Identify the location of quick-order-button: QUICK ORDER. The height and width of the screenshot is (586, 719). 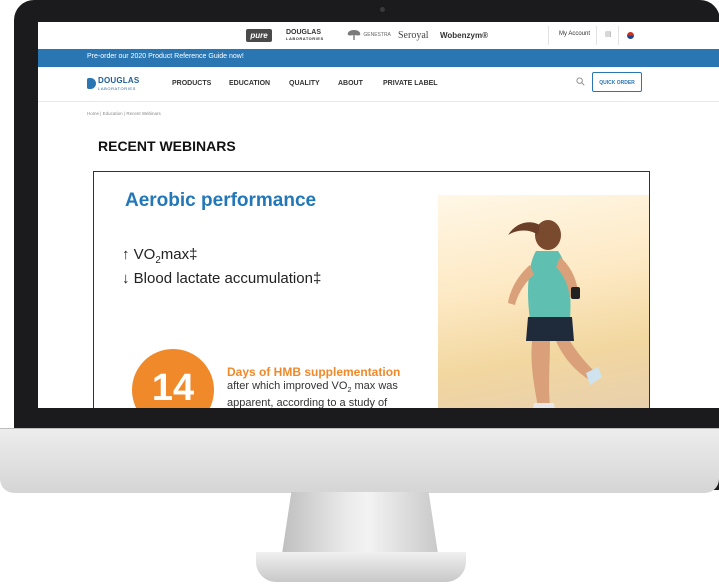
(617, 82).